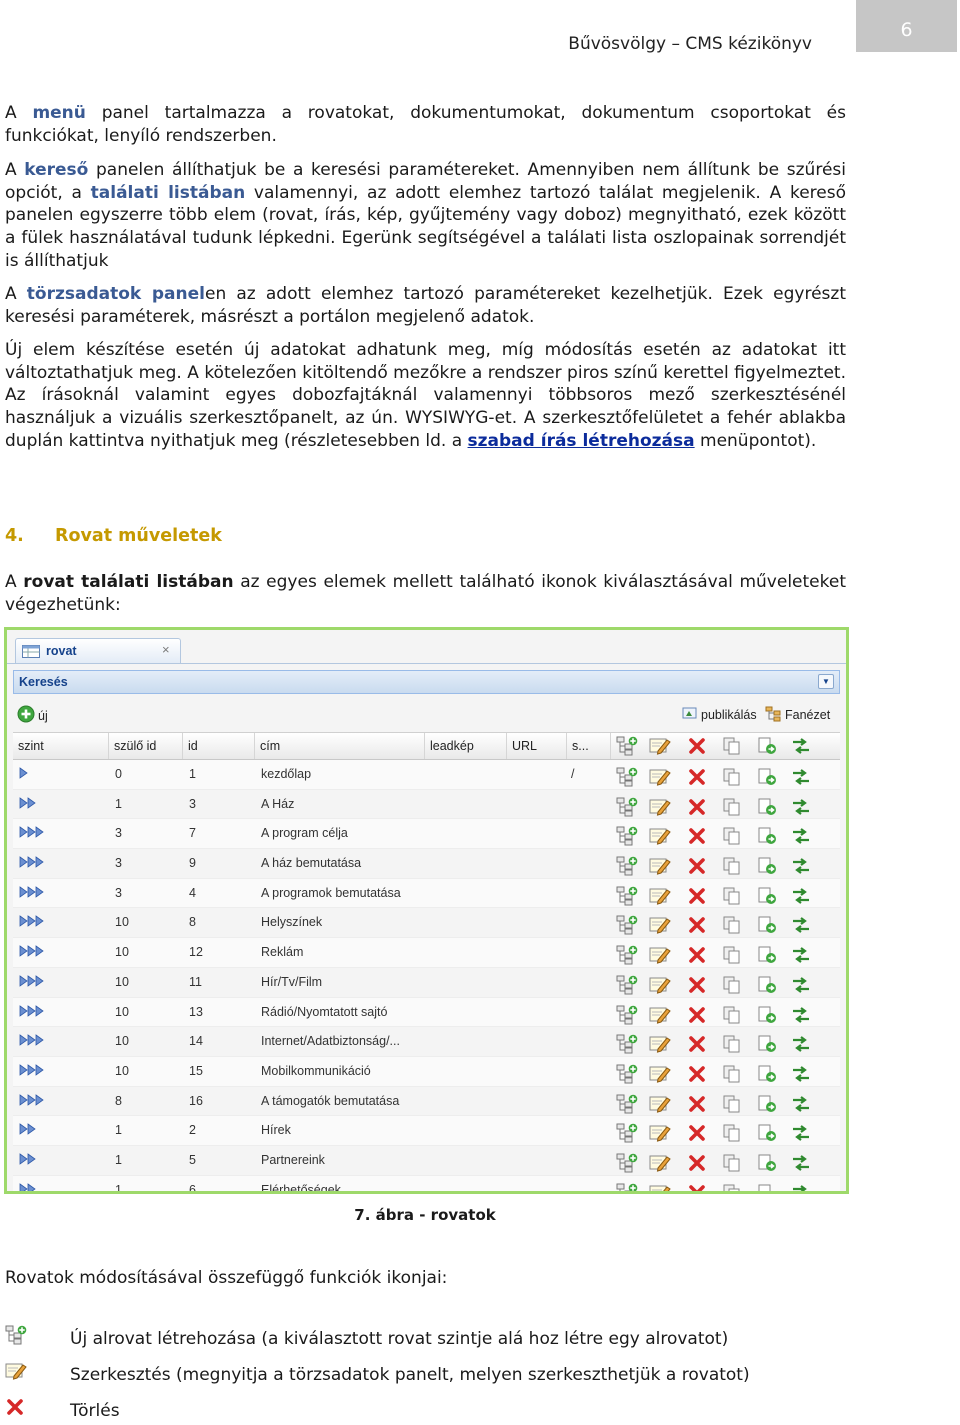 The image size is (960, 1425). I want to click on table-row: 0 1 kezdőlap /, so click(426, 775).